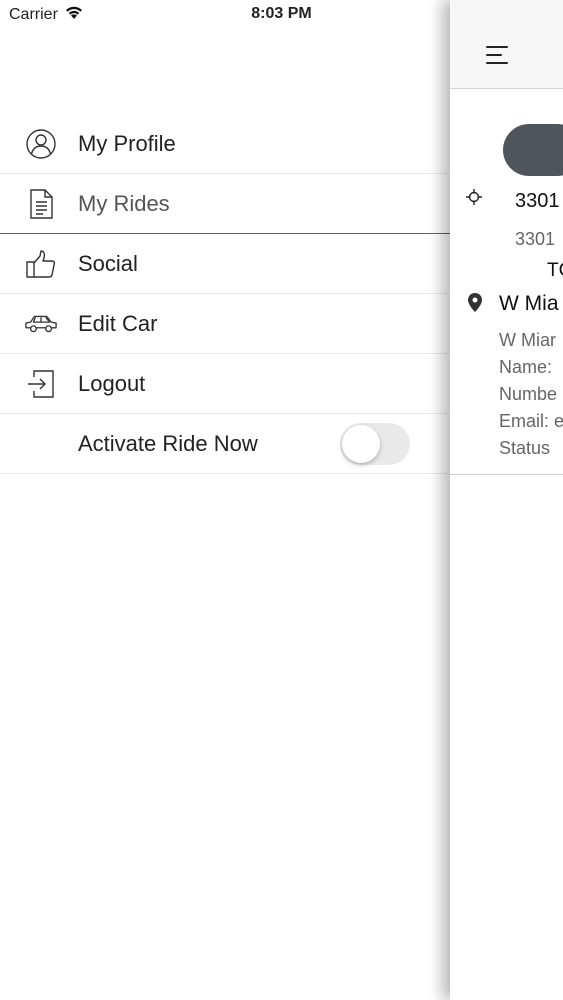 The width and height of the screenshot is (563, 1000). I want to click on menu-item-social: Social, so click(225, 264).